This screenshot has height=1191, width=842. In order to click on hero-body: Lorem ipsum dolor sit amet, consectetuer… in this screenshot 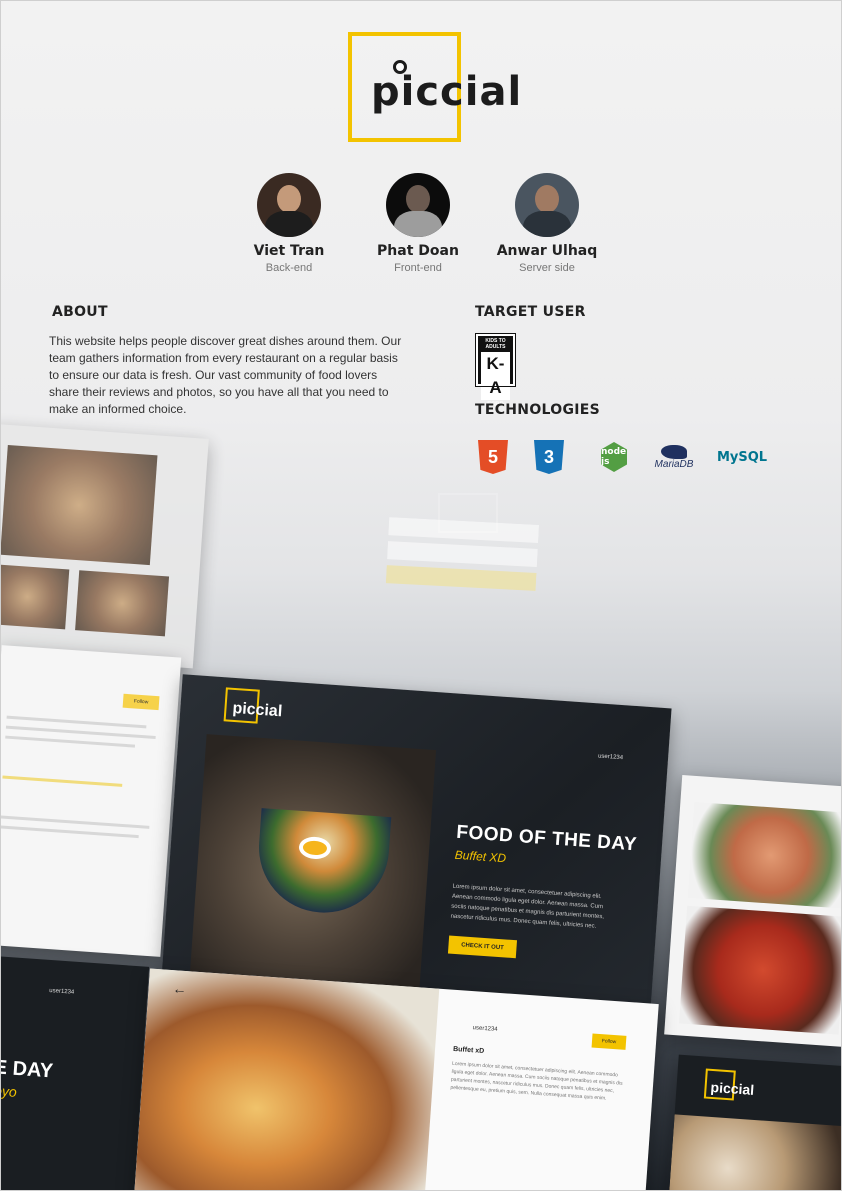, I will do `click(527, 906)`.